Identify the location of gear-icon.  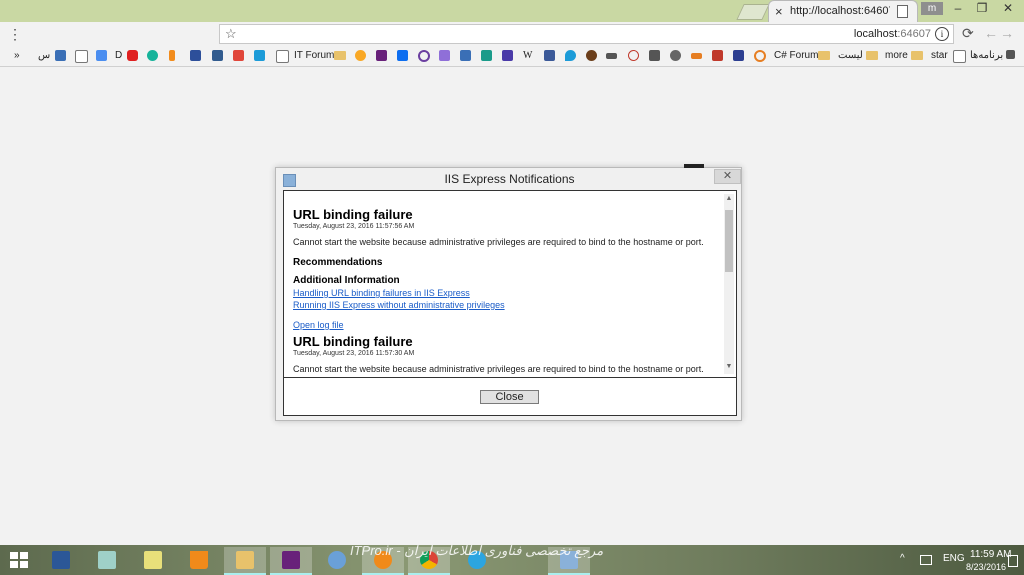
(675, 55).